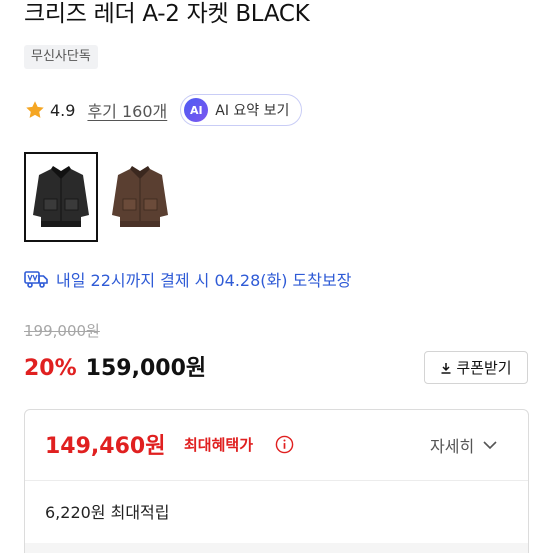 The height and width of the screenshot is (553, 553). I want to click on review-count-link: 후기 160개, so click(127, 110).